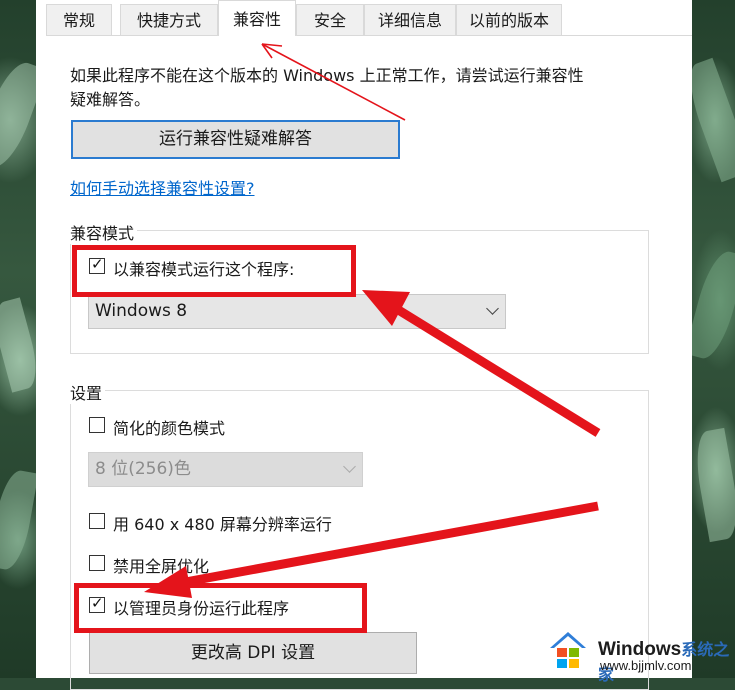  Describe the element at coordinates (389, 544) in the screenshot. I see `admin-pointer-arrow-icon` at that location.